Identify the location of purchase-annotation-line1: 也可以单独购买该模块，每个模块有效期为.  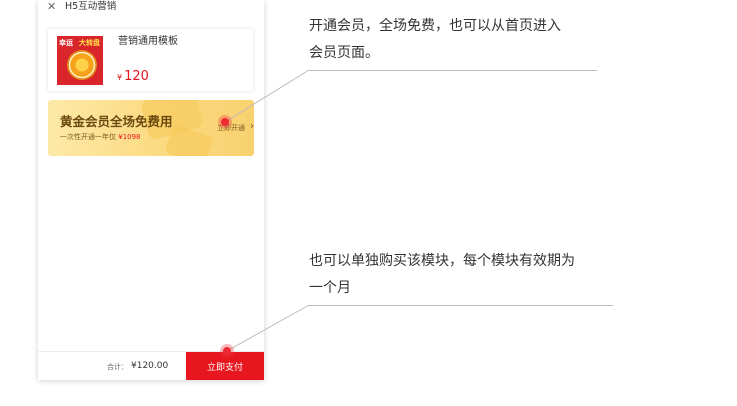
(442, 261).